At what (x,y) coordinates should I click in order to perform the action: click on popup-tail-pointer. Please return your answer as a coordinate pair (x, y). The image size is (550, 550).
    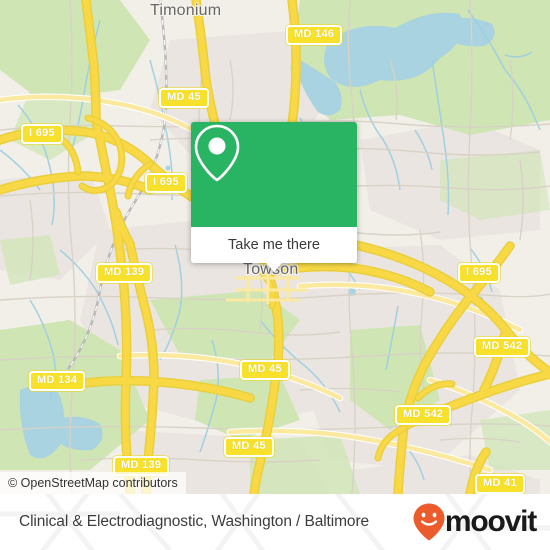
    Looking at the image, I should click on (274, 267).